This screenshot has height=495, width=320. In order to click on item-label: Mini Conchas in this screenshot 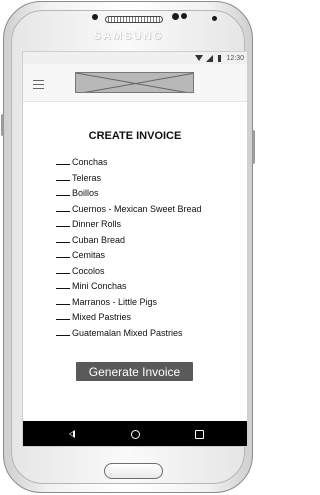, I will do `click(99, 286)`.